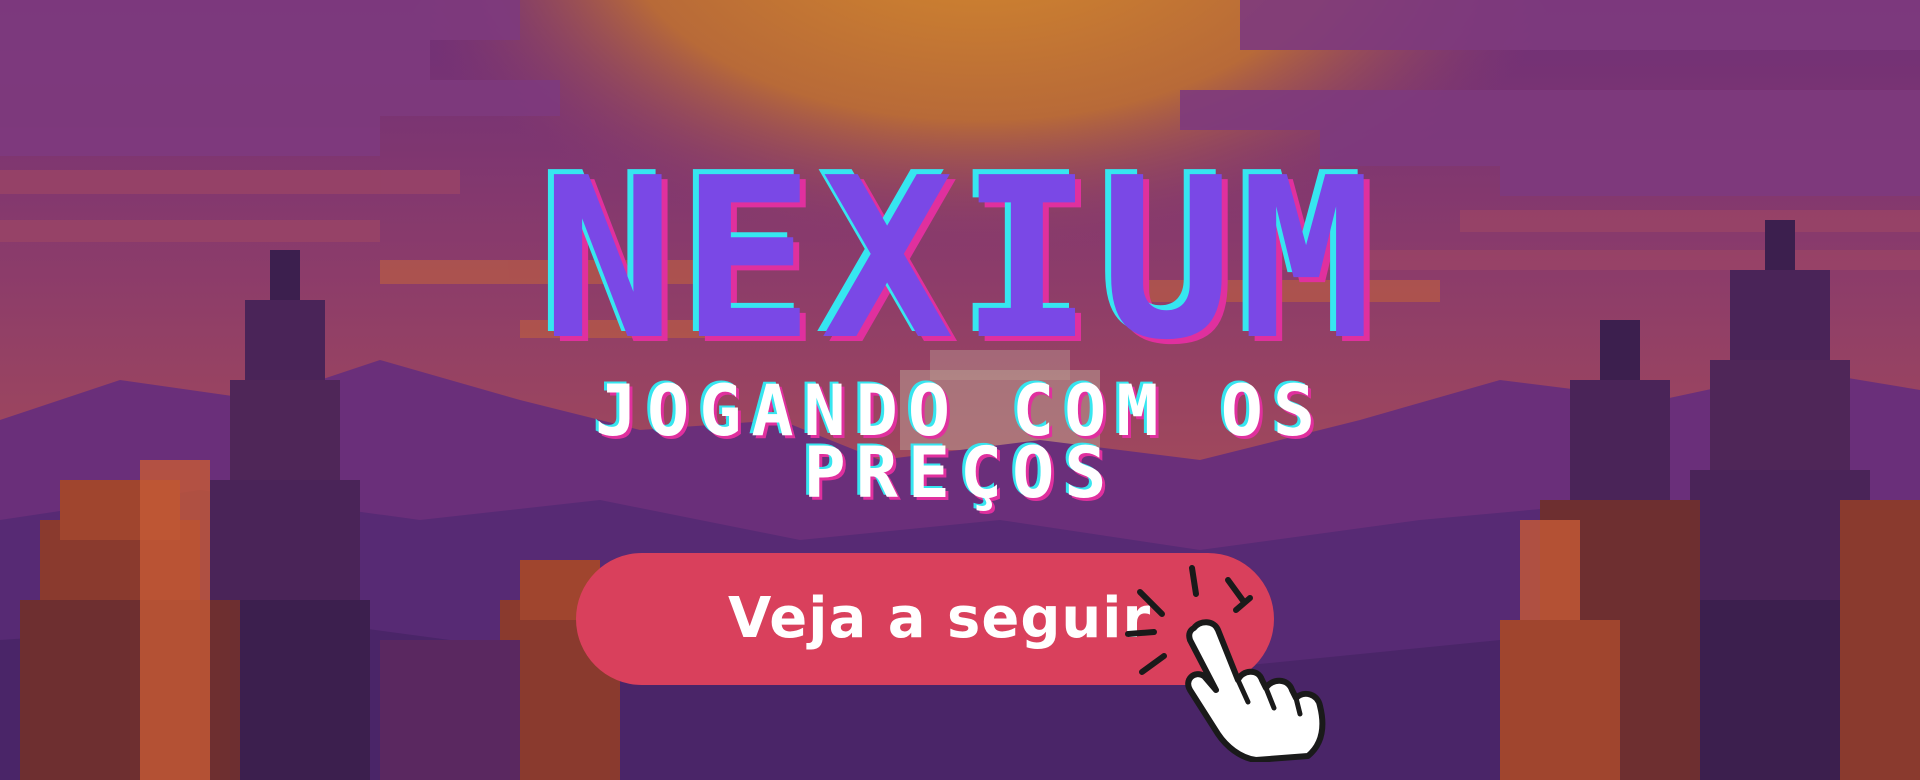  What do you see at coordinates (960, 260) in the screenshot?
I see `brand-title: NEXIUM` at bounding box center [960, 260].